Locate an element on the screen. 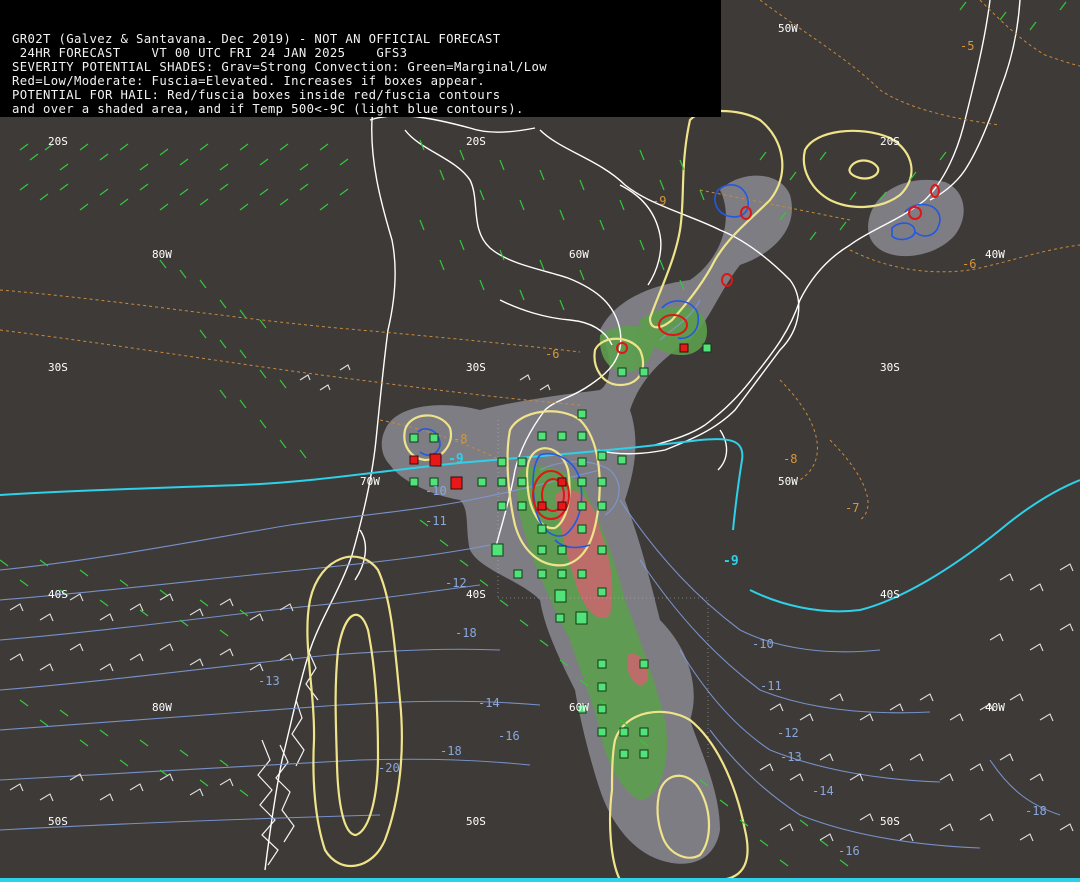 This screenshot has height=882, width=1080. label-60w-north: 60W is located at coordinates (579, 254).